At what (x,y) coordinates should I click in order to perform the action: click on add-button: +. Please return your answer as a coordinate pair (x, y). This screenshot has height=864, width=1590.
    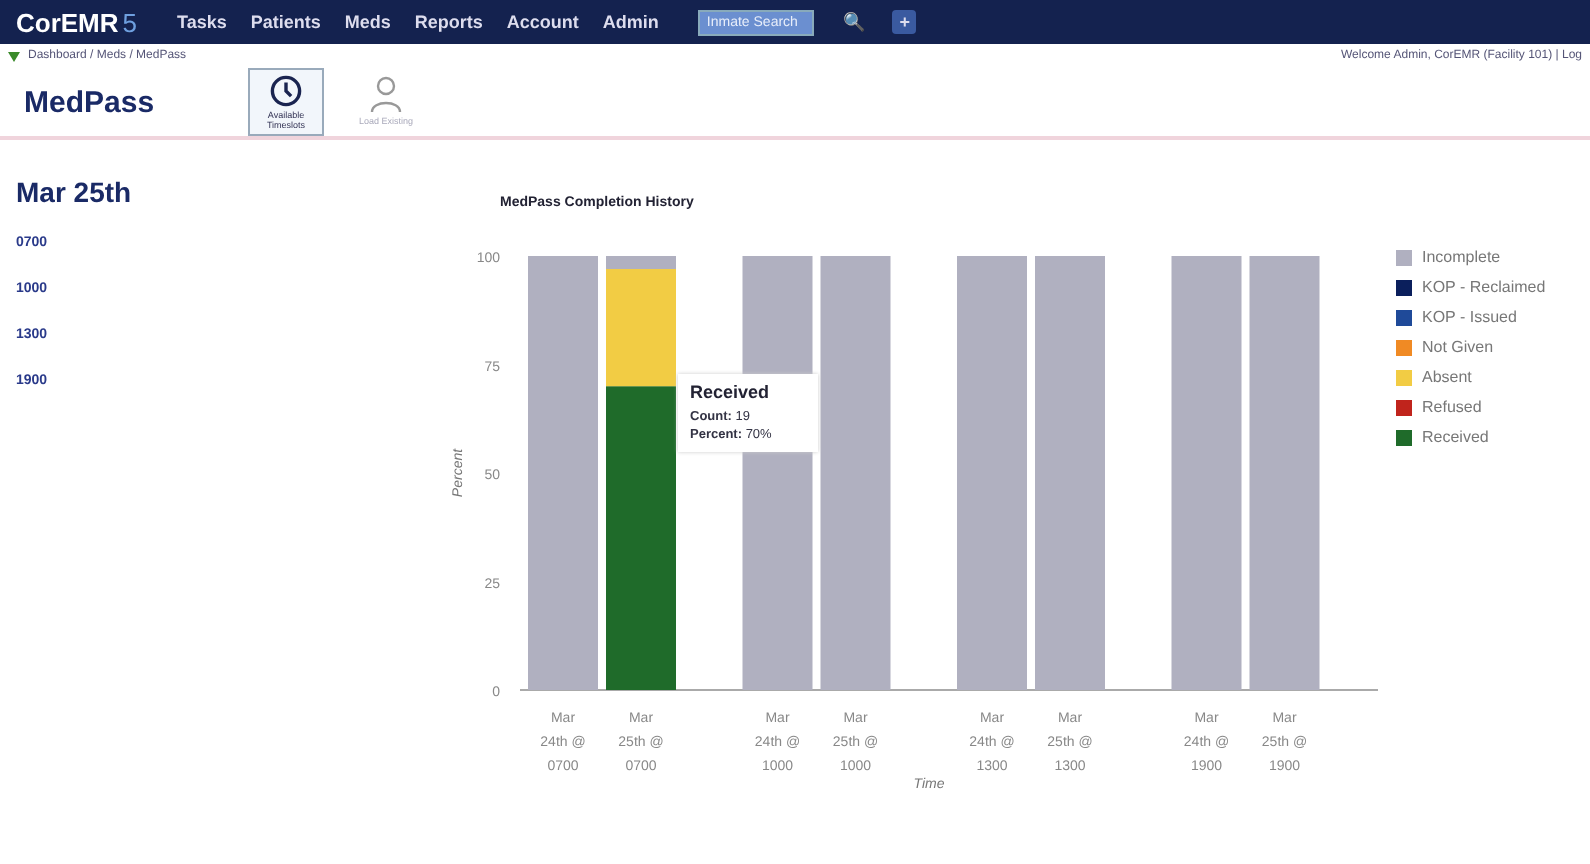
    Looking at the image, I should click on (904, 22).